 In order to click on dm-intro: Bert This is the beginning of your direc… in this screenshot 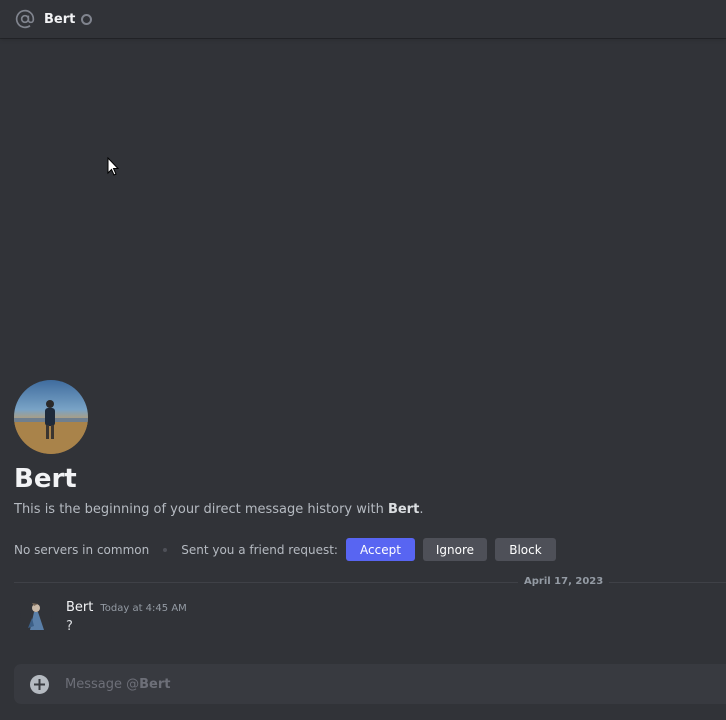, I will do `click(218, 448)`.